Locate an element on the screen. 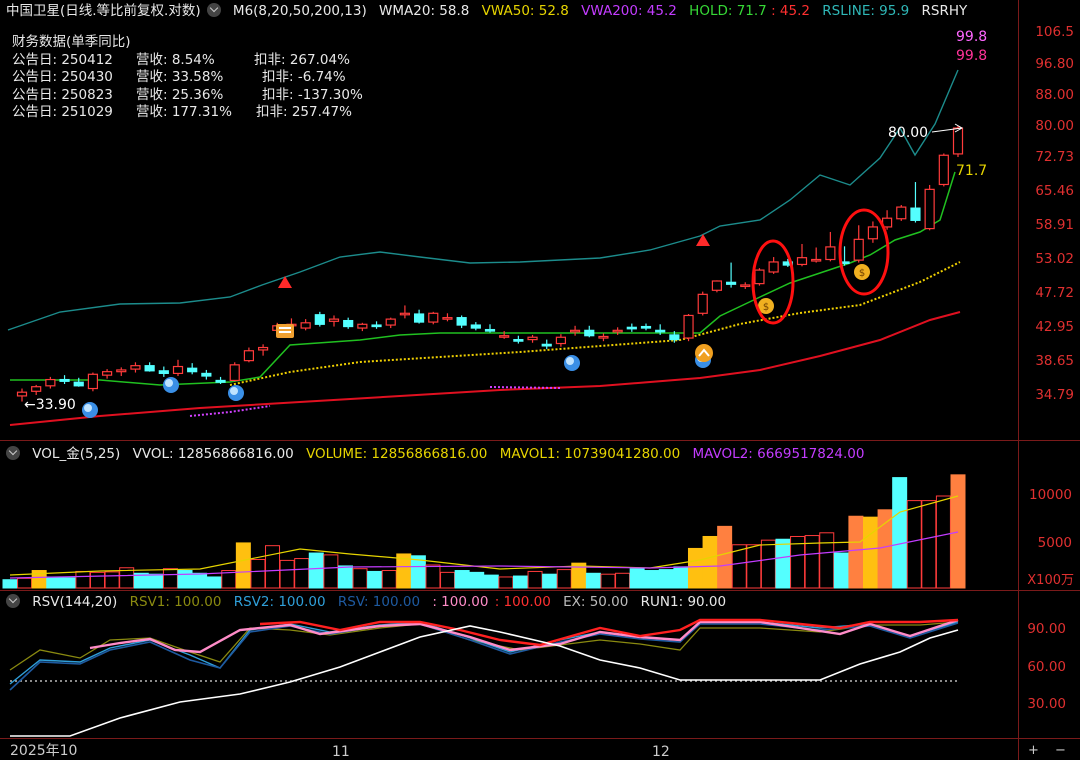 The width and height of the screenshot is (1080, 760). high-price-label: 80.00 is located at coordinates (908, 133).